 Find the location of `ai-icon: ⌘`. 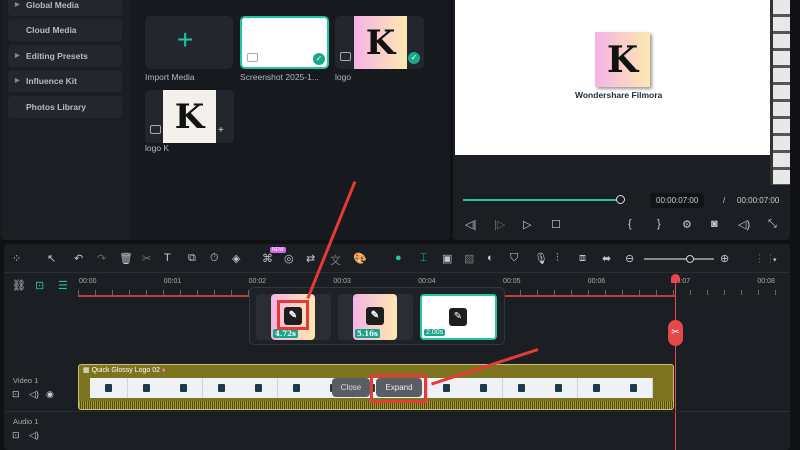

ai-icon: ⌘ is located at coordinates (267, 258).